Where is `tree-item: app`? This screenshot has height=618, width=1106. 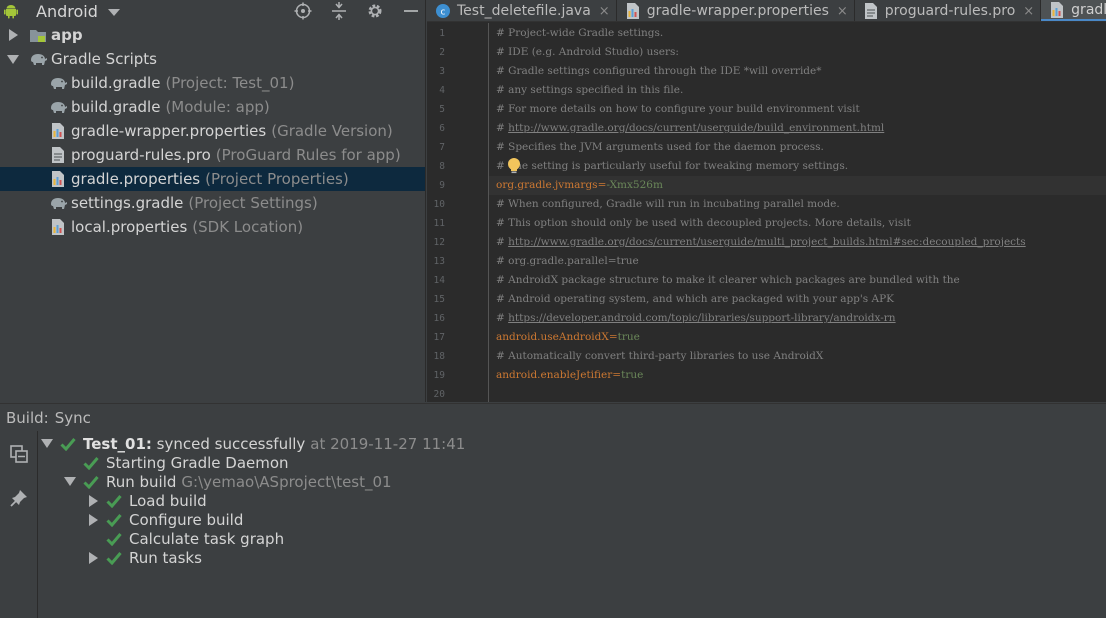 tree-item: app is located at coordinates (212, 35).